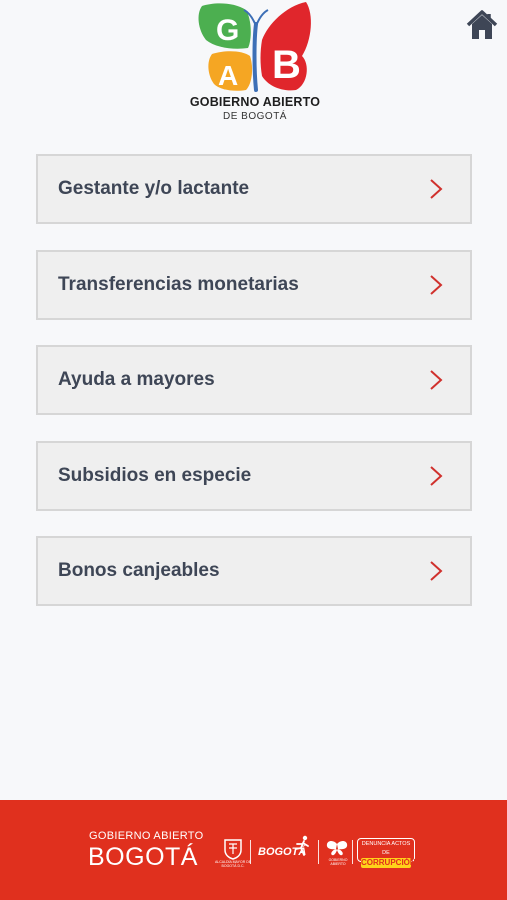 This screenshot has width=507, height=900. I want to click on app-header: G A B GOBIERNO ABIERTO DE BOGOTÁ, so click(253, 65).